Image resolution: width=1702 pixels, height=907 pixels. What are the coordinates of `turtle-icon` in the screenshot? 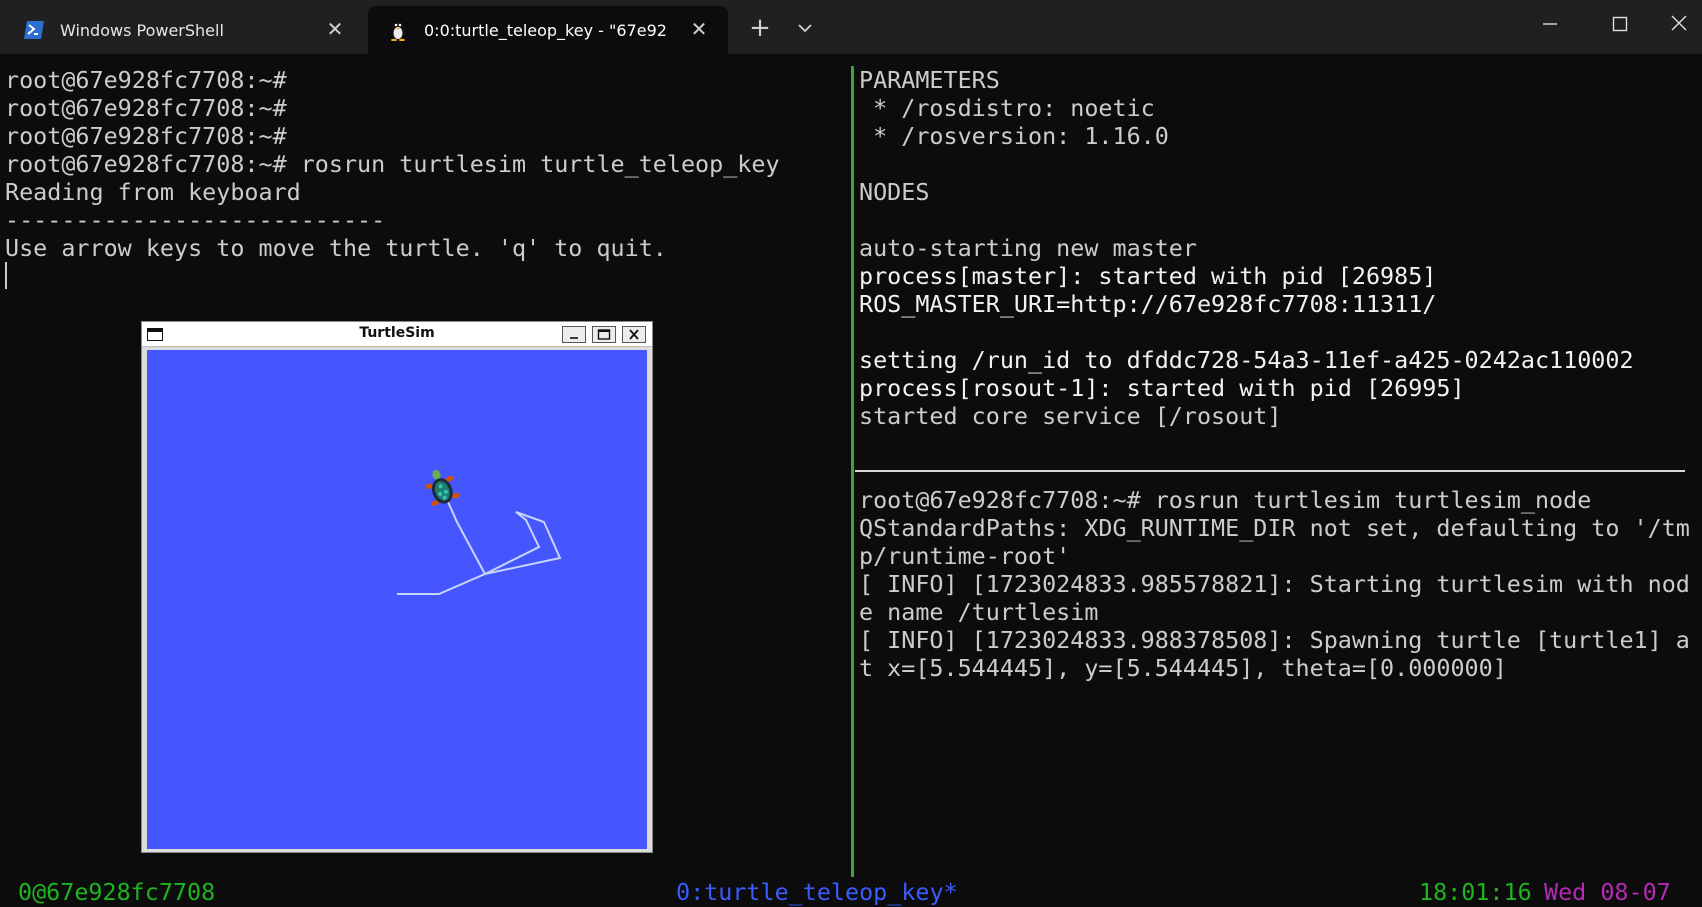 It's located at (442, 488).